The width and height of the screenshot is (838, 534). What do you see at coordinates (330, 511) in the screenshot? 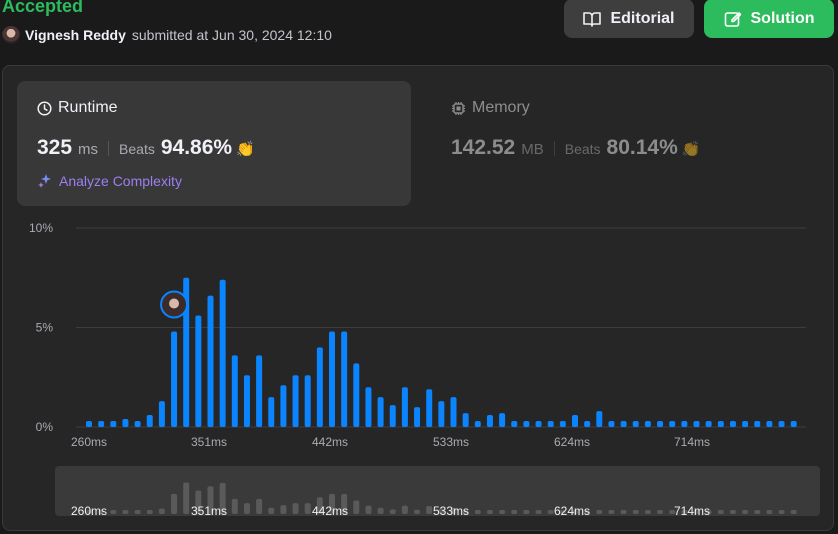
I see `navigator-tick-label: 442ms` at bounding box center [330, 511].